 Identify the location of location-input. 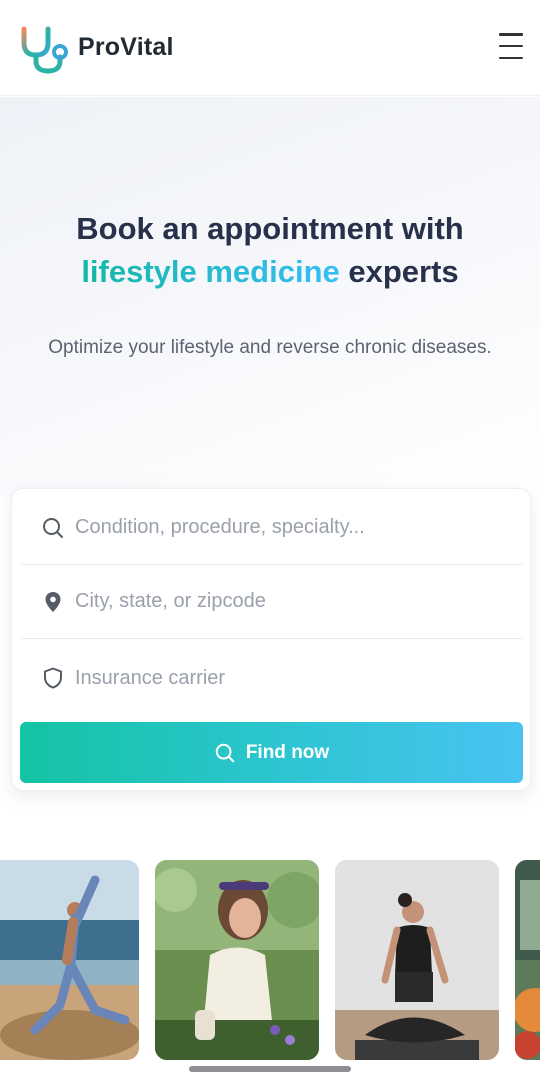
(285, 601).